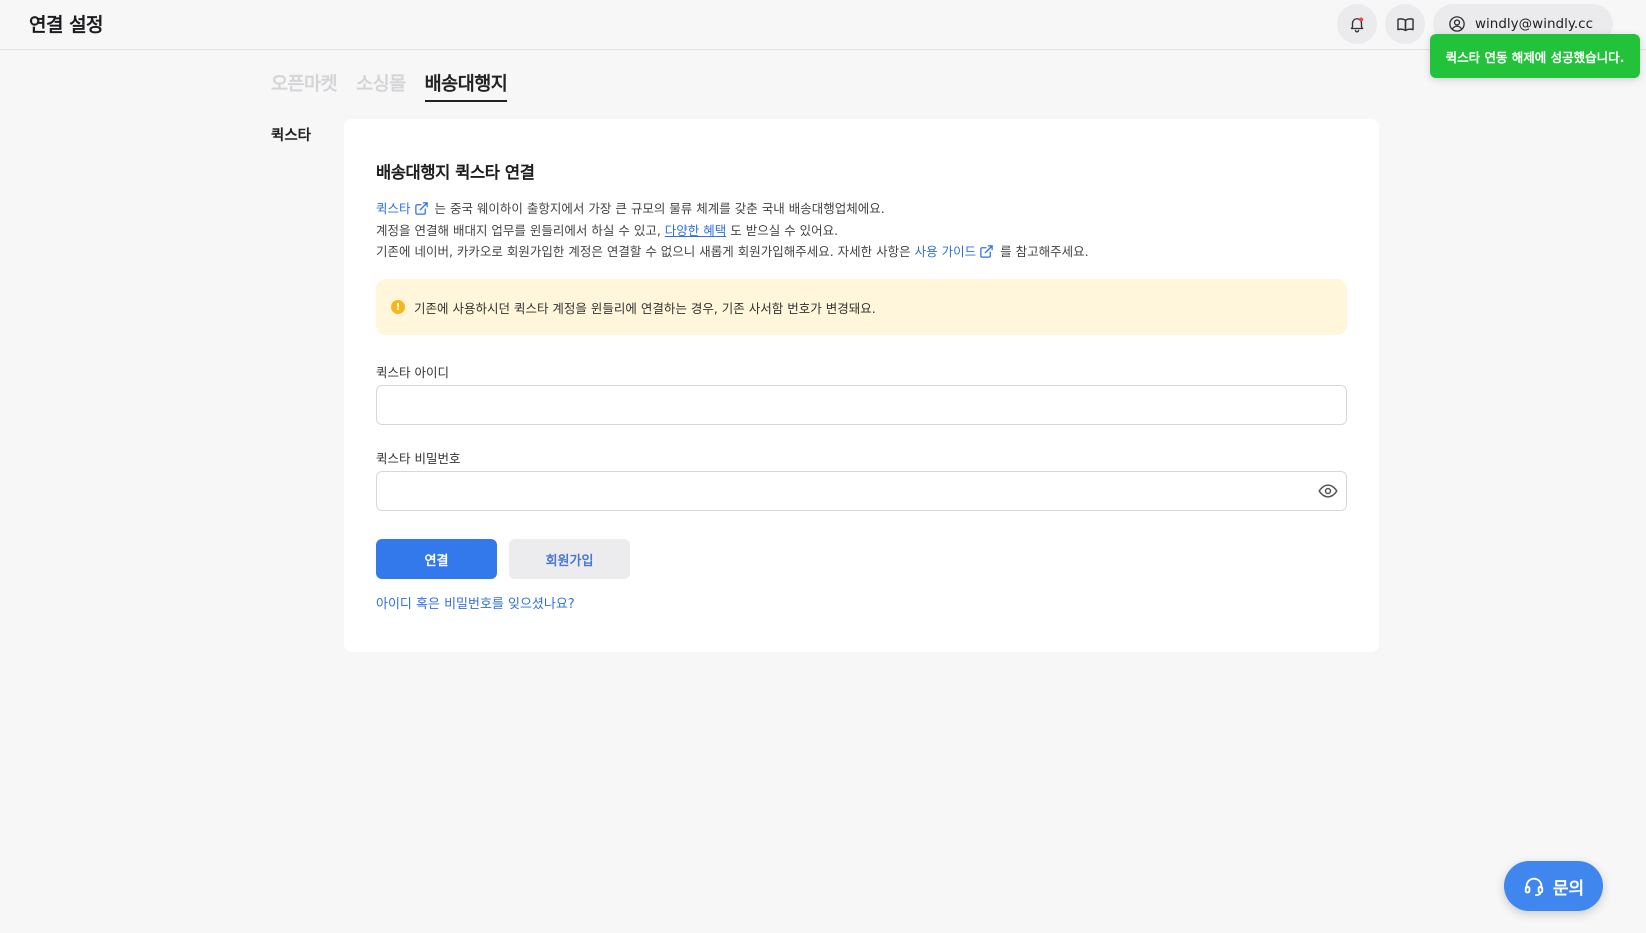 Image resolution: width=1646 pixels, height=933 pixels. Describe the element at coordinates (291, 134) in the screenshot. I see `sidebar-item-quickstar: 퀵스타` at that location.